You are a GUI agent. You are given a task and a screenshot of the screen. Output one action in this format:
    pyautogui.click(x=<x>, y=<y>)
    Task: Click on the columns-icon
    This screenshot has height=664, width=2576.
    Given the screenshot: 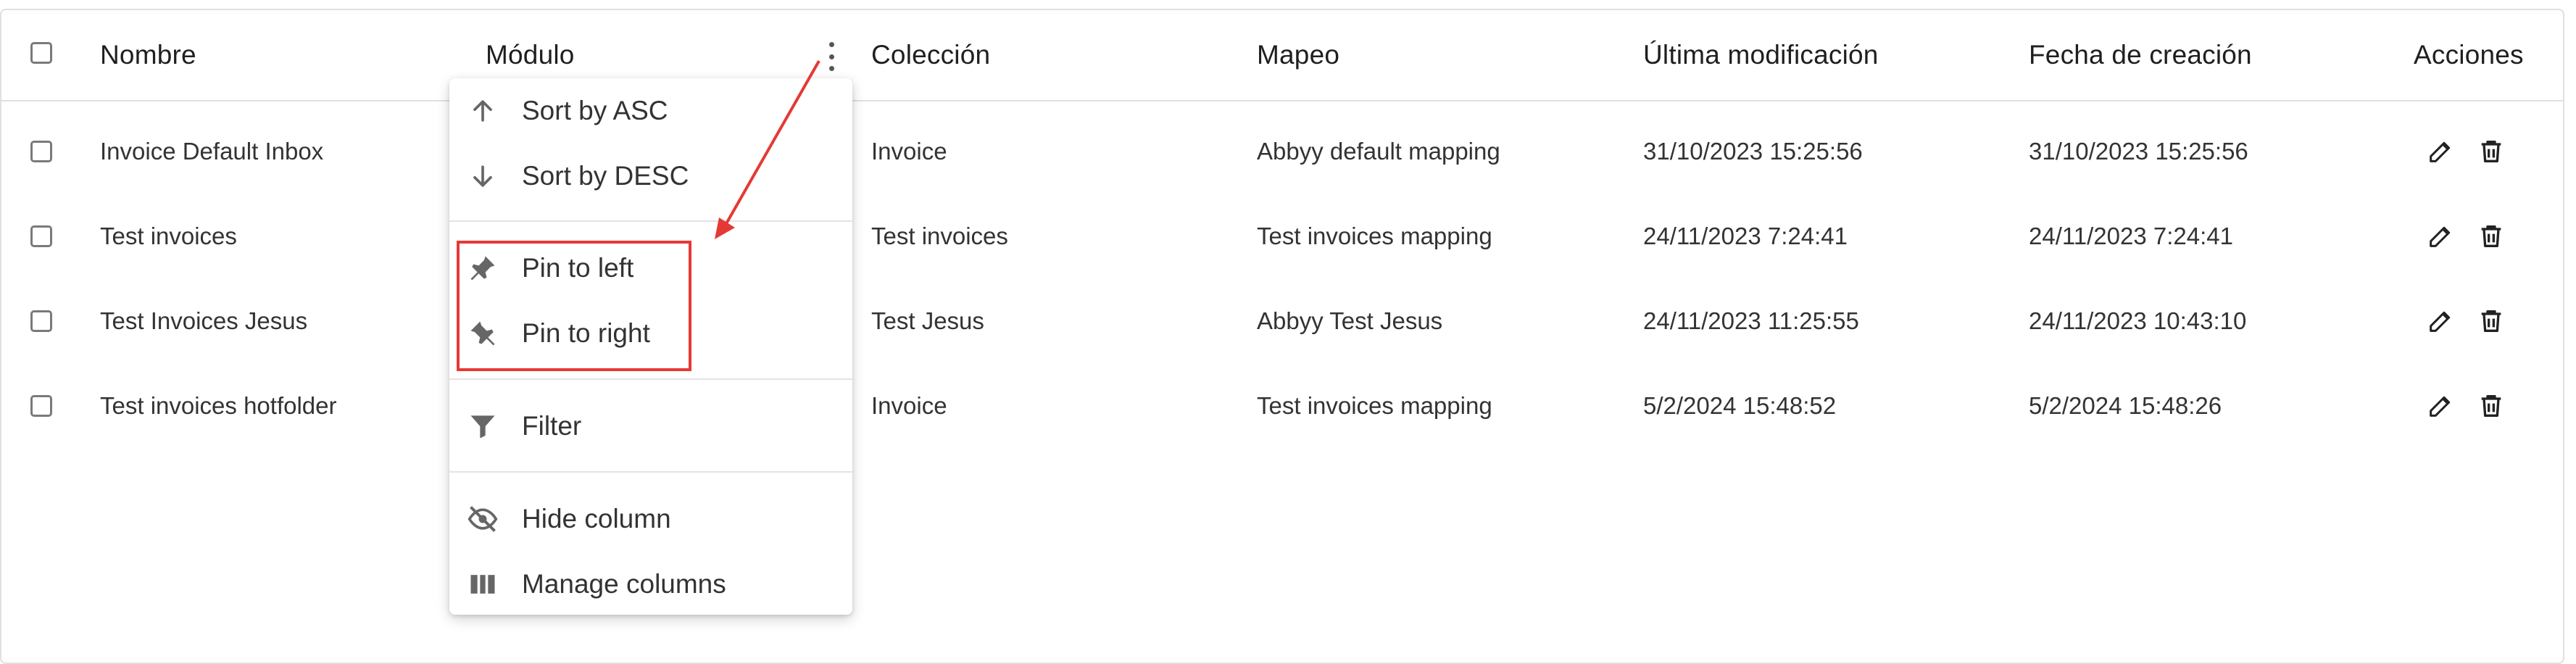 What is the action you would take?
    pyautogui.click(x=482, y=584)
    